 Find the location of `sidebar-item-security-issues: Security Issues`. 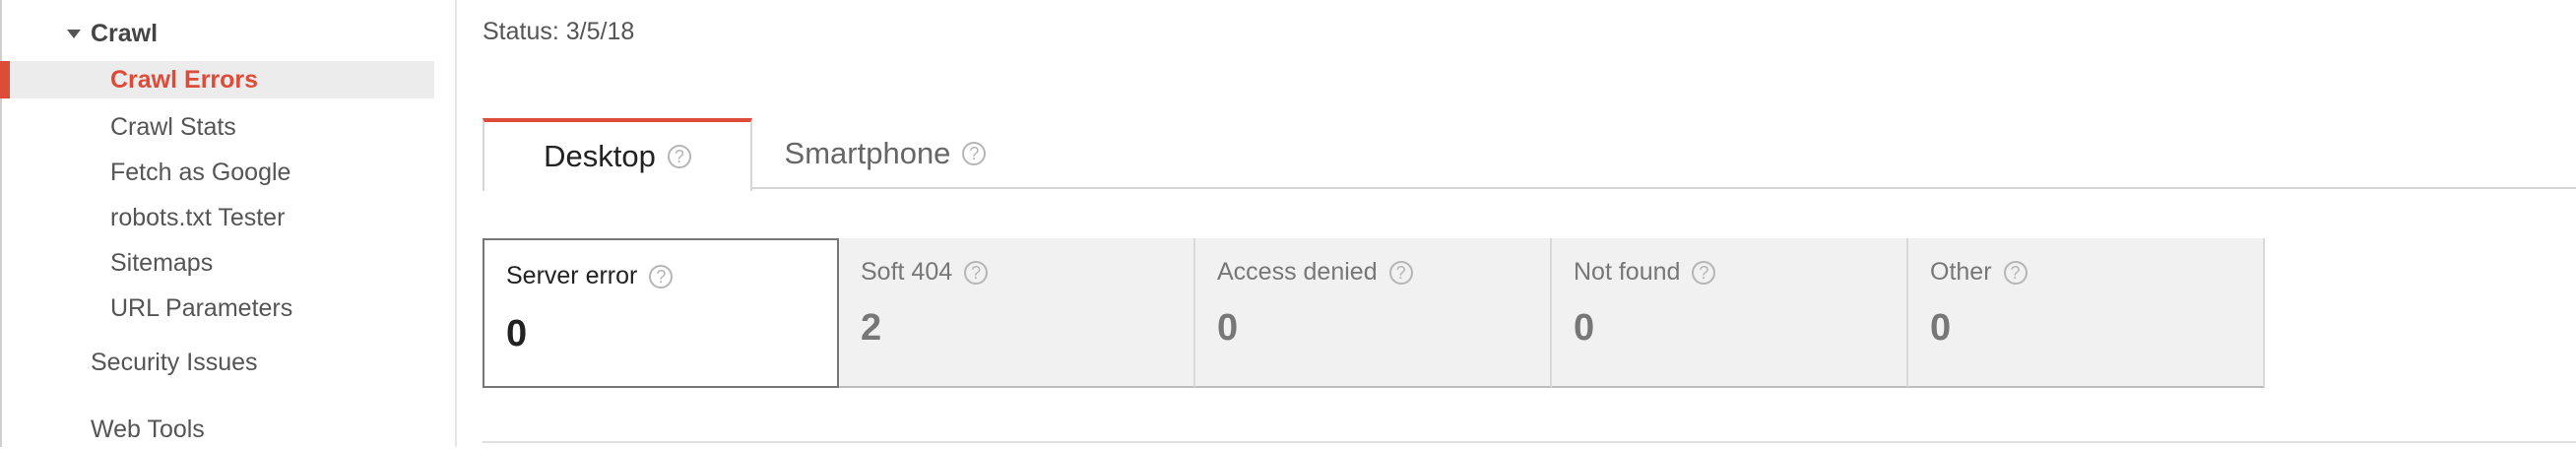

sidebar-item-security-issues: Security Issues is located at coordinates (174, 362).